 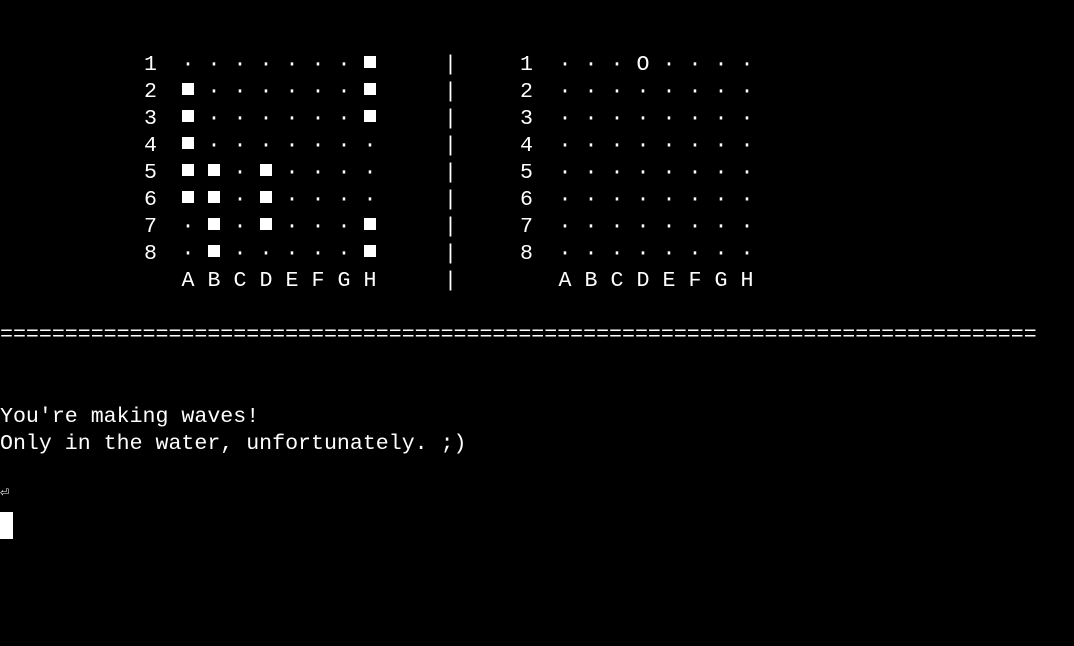 I want to click on player-row-label: 4, so click(x=150, y=146).